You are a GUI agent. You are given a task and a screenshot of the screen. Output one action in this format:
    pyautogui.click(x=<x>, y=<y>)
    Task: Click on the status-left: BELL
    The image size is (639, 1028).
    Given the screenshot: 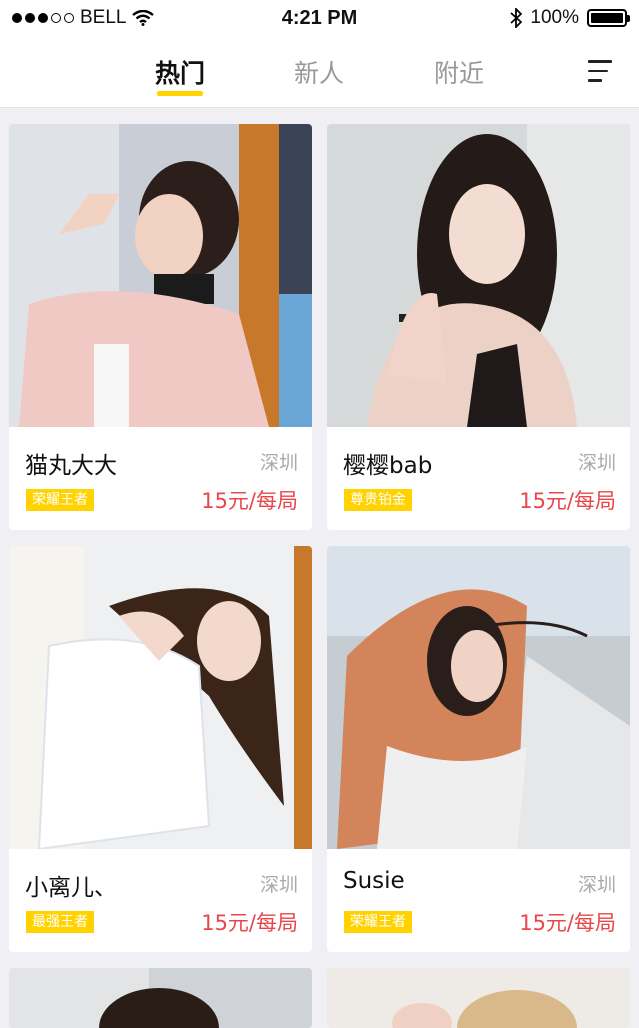 What is the action you would take?
    pyautogui.click(x=112, y=18)
    